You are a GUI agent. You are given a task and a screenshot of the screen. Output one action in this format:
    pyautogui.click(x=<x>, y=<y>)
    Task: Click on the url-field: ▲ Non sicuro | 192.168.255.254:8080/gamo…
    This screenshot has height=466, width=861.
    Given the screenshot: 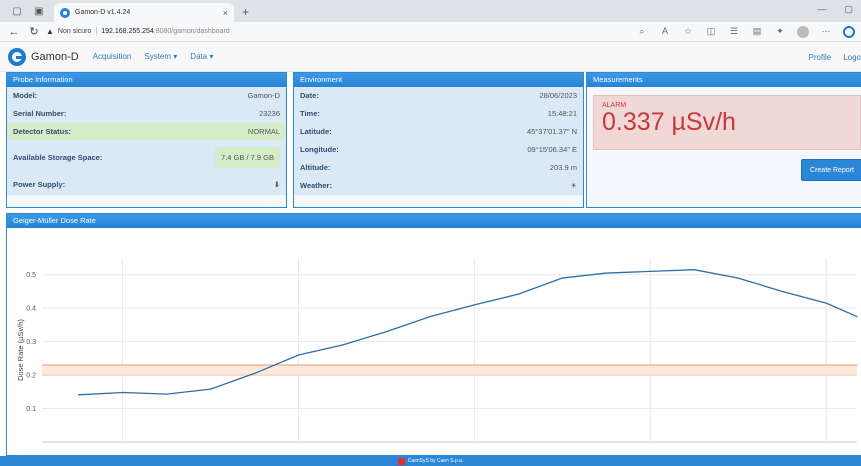 What is the action you would take?
    pyautogui.click(x=341, y=31)
    